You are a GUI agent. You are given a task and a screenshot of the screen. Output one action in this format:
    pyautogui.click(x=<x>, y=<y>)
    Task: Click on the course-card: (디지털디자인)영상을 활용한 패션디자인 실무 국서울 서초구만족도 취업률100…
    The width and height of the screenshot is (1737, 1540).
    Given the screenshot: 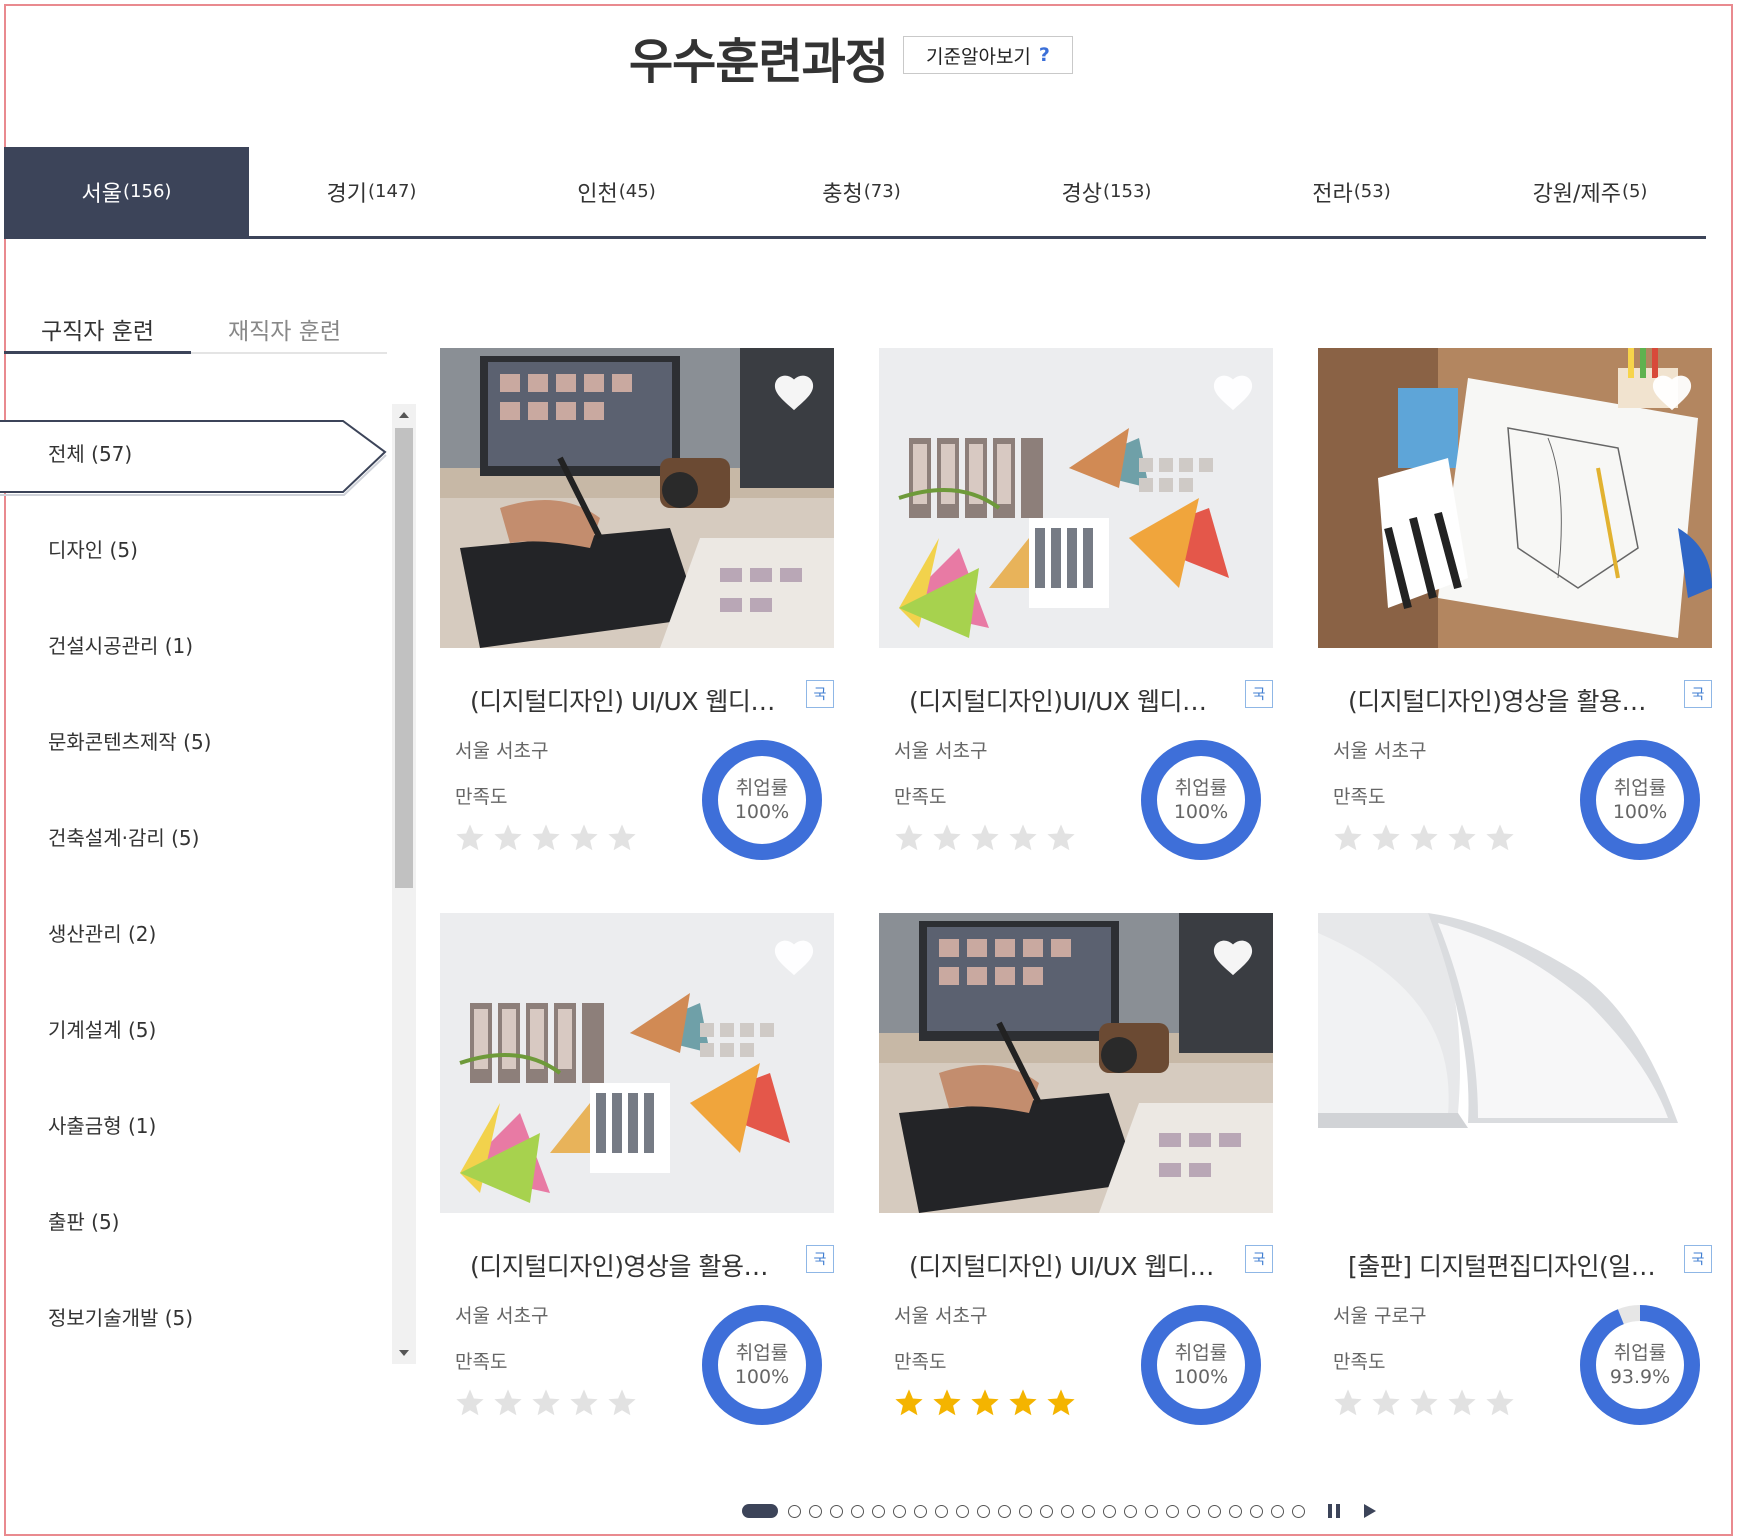 What is the action you would take?
    pyautogui.click(x=1515, y=618)
    